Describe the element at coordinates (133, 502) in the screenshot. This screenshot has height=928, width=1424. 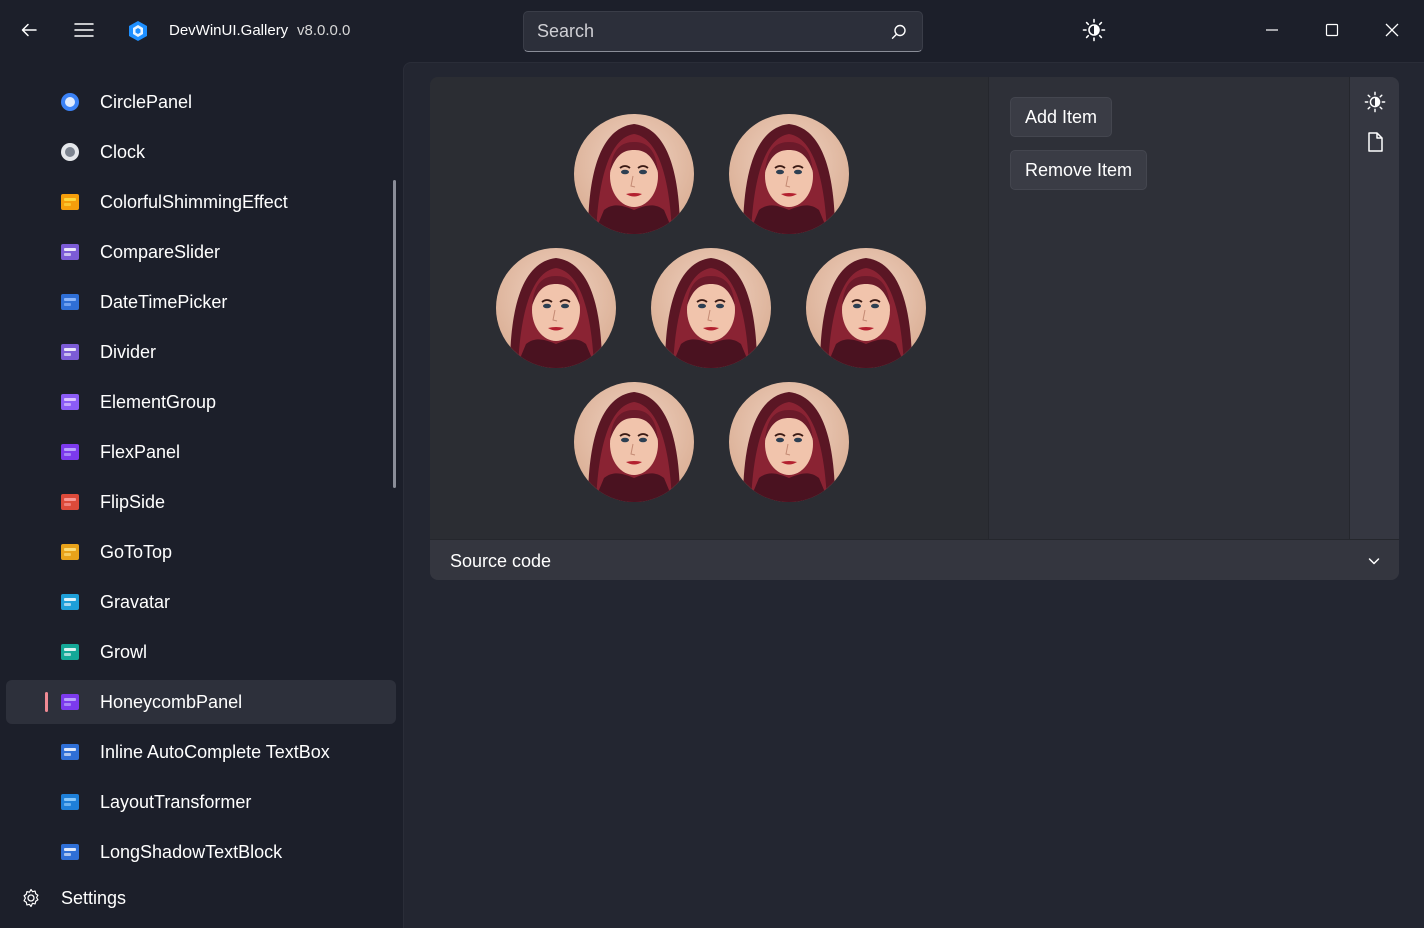
I see `sidebar-item-label: FlipSide` at that location.